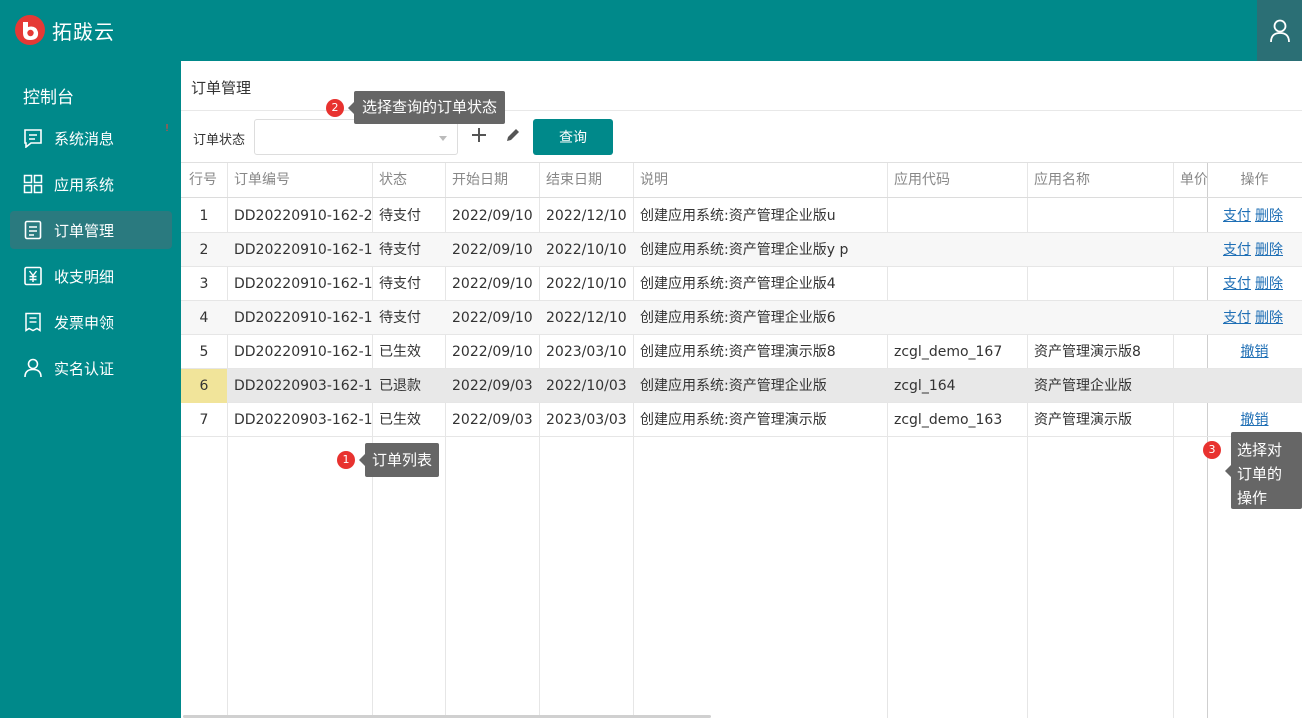 This screenshot has width=1302, height=718. I want to click on column-header: 应用名称, so click(1100, 180).